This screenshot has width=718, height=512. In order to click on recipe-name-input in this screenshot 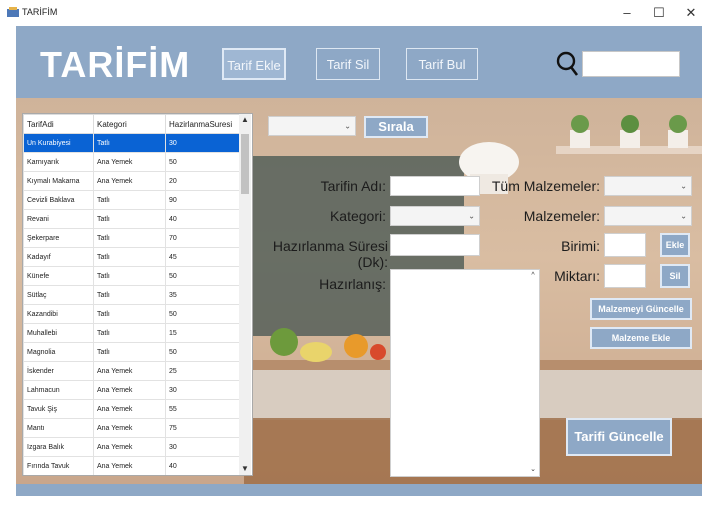, I will do `click(435, 186)`.